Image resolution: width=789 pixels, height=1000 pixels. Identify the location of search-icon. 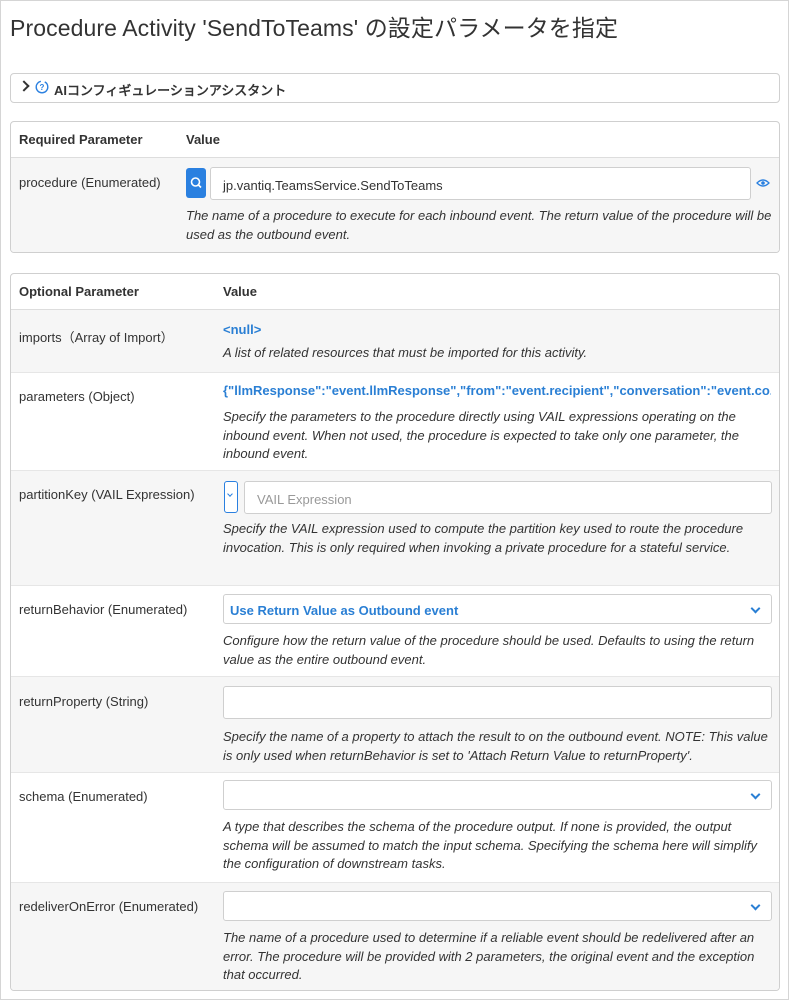
(196, 183).